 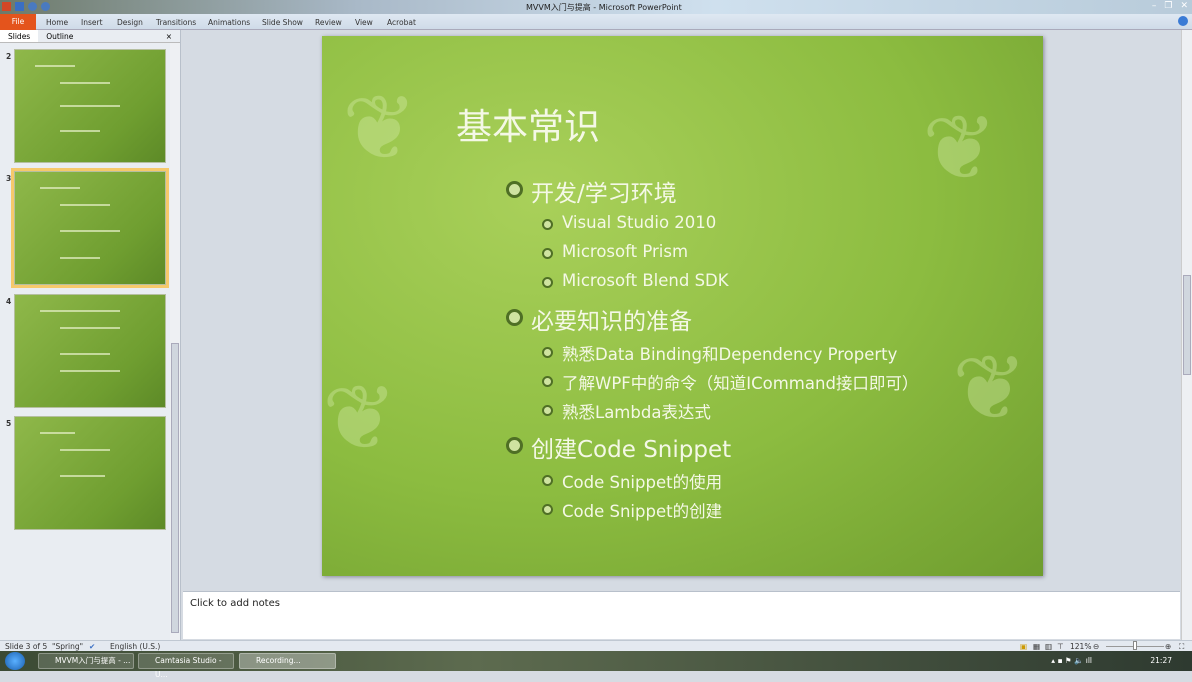 I want to click on slide-sorter-icon: ▦, so click(x=1036, y=646).